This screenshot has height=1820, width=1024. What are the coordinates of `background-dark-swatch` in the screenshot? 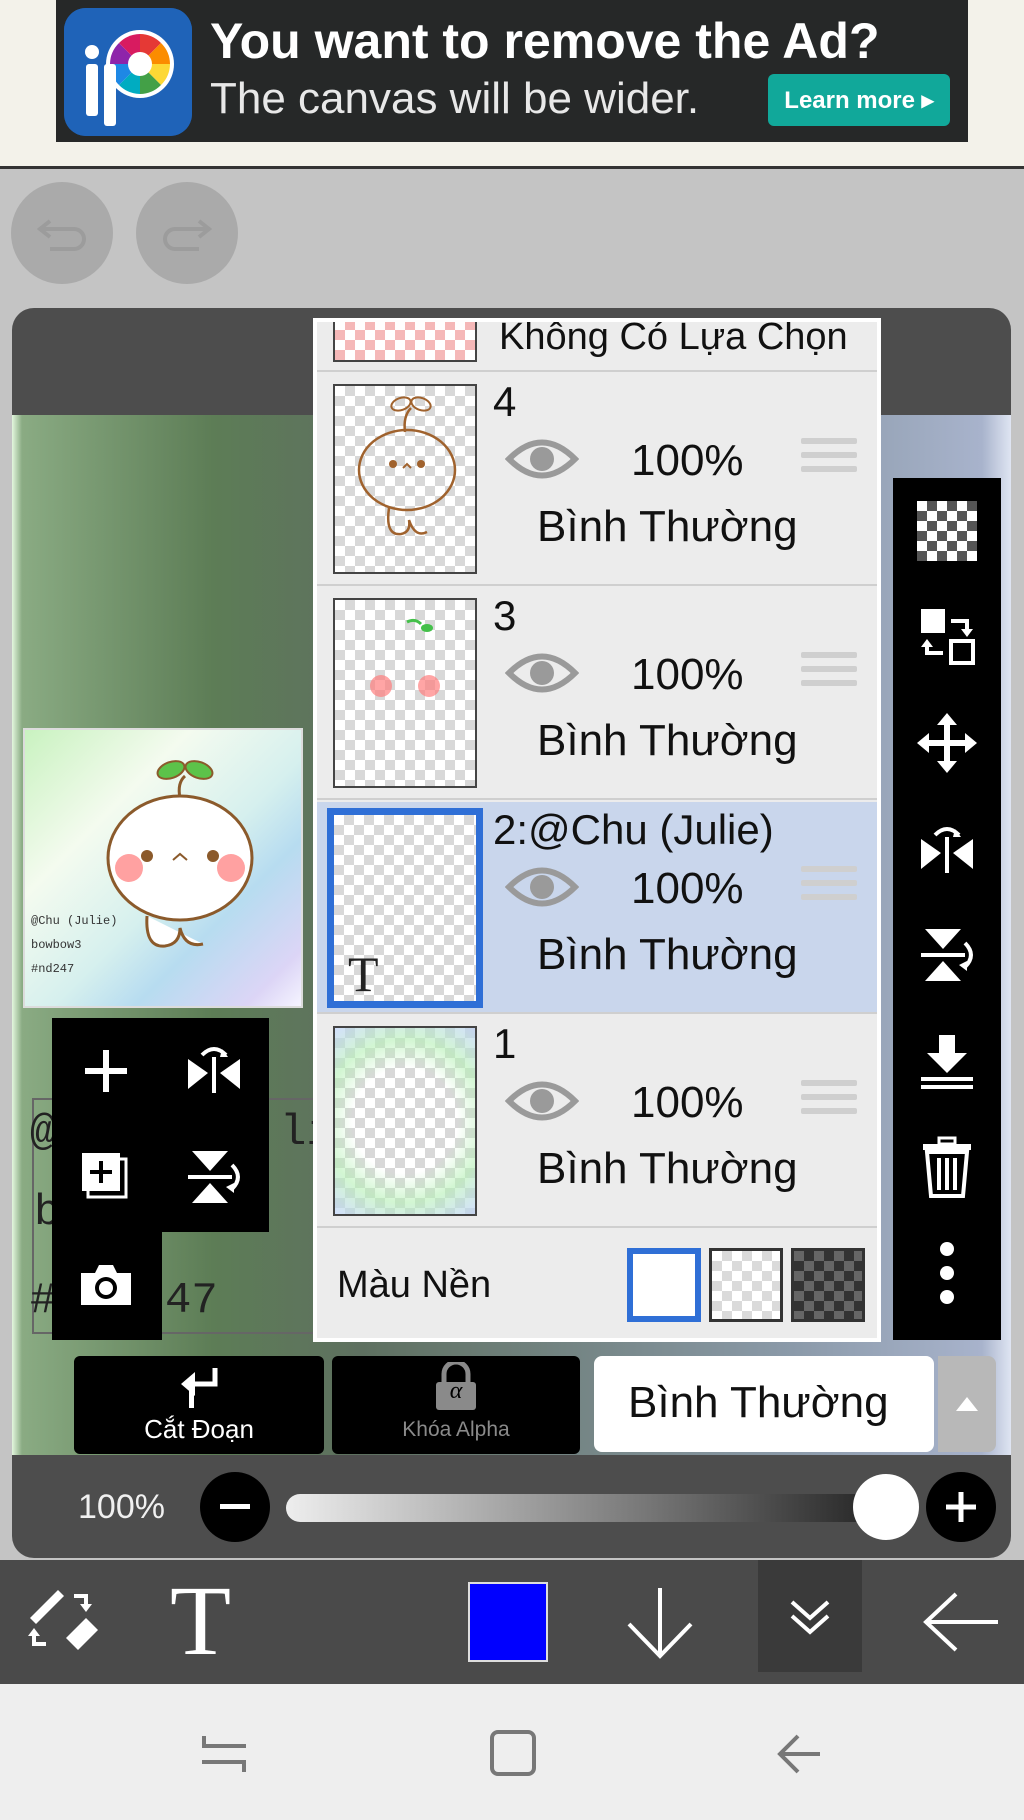 It's located at (828, 1285).